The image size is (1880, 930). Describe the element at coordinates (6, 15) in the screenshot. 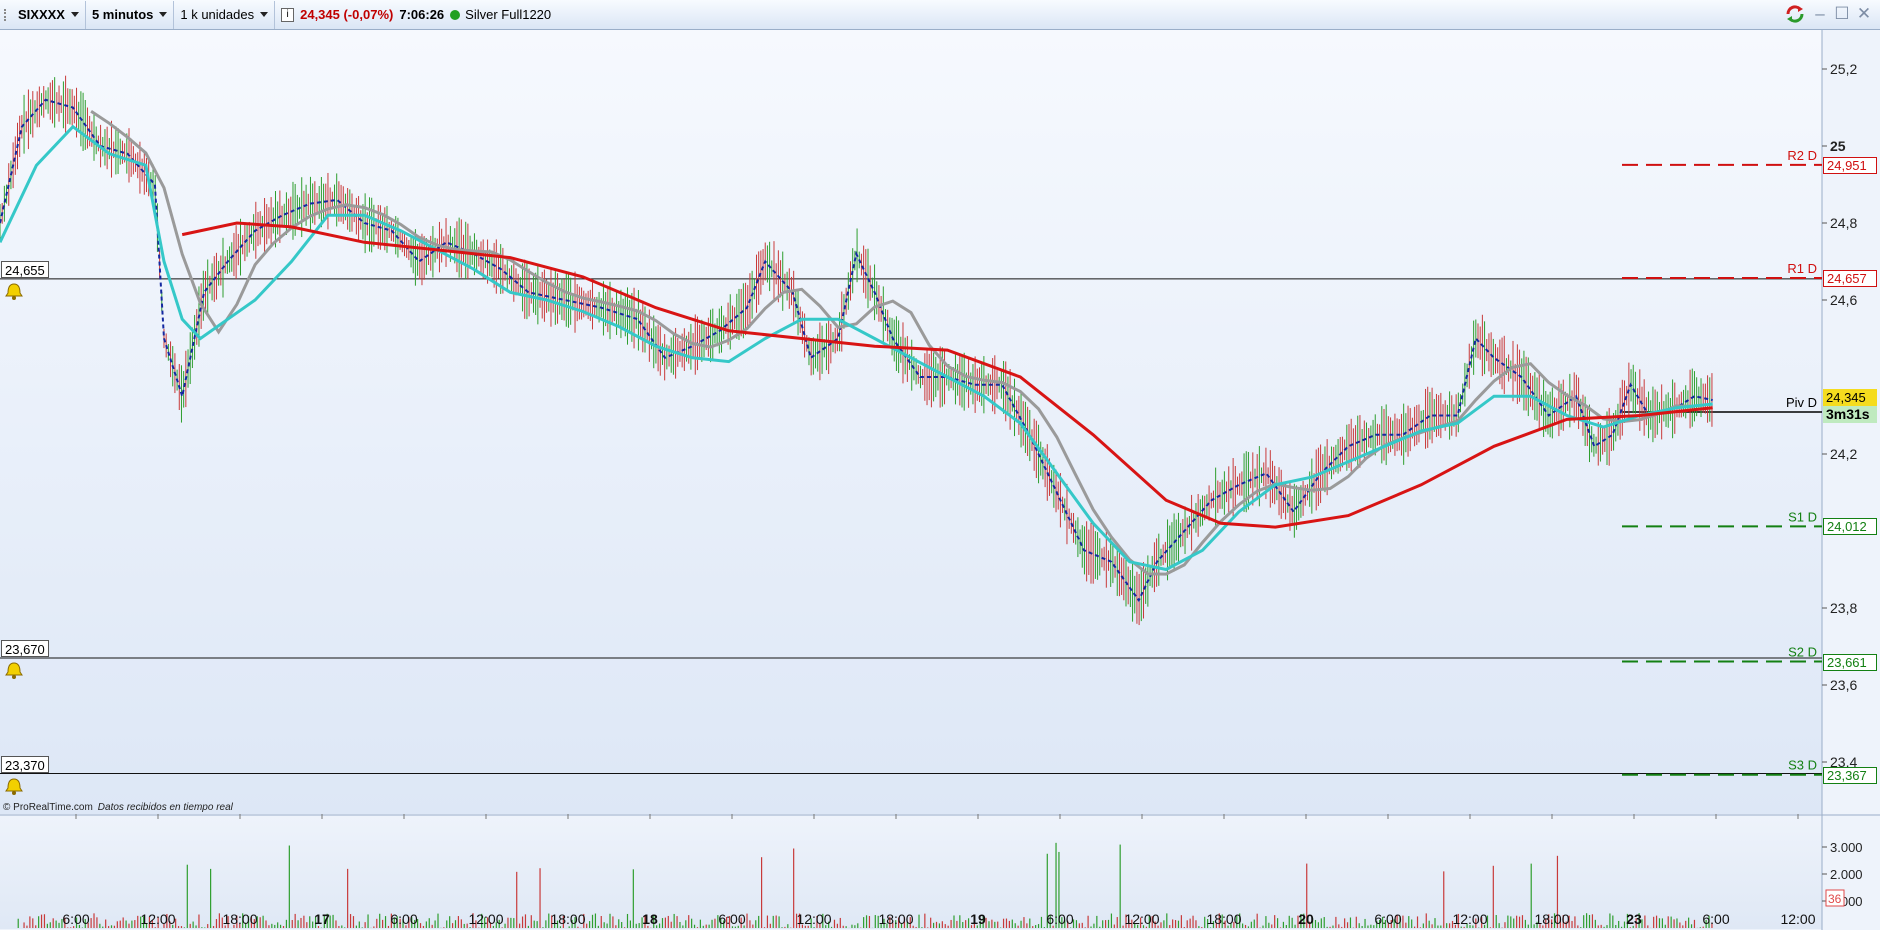

I see `drag-handle-icon` at that location.